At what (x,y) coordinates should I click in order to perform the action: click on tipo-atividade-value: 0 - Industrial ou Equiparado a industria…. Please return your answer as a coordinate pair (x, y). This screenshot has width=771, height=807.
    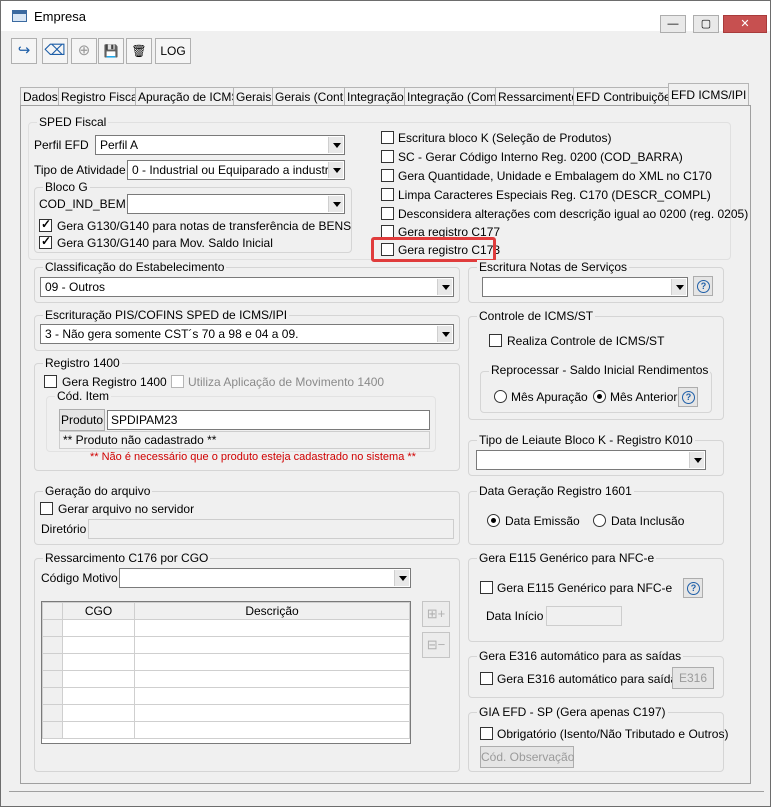
    Looking at the image, I should click on (236, 170).